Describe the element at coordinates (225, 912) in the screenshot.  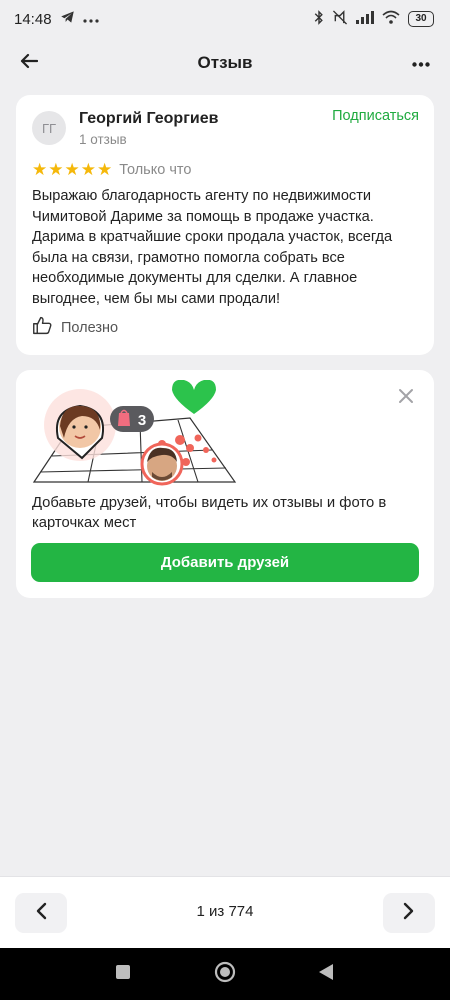
I see `review-pager: 1 из 774` at that location.